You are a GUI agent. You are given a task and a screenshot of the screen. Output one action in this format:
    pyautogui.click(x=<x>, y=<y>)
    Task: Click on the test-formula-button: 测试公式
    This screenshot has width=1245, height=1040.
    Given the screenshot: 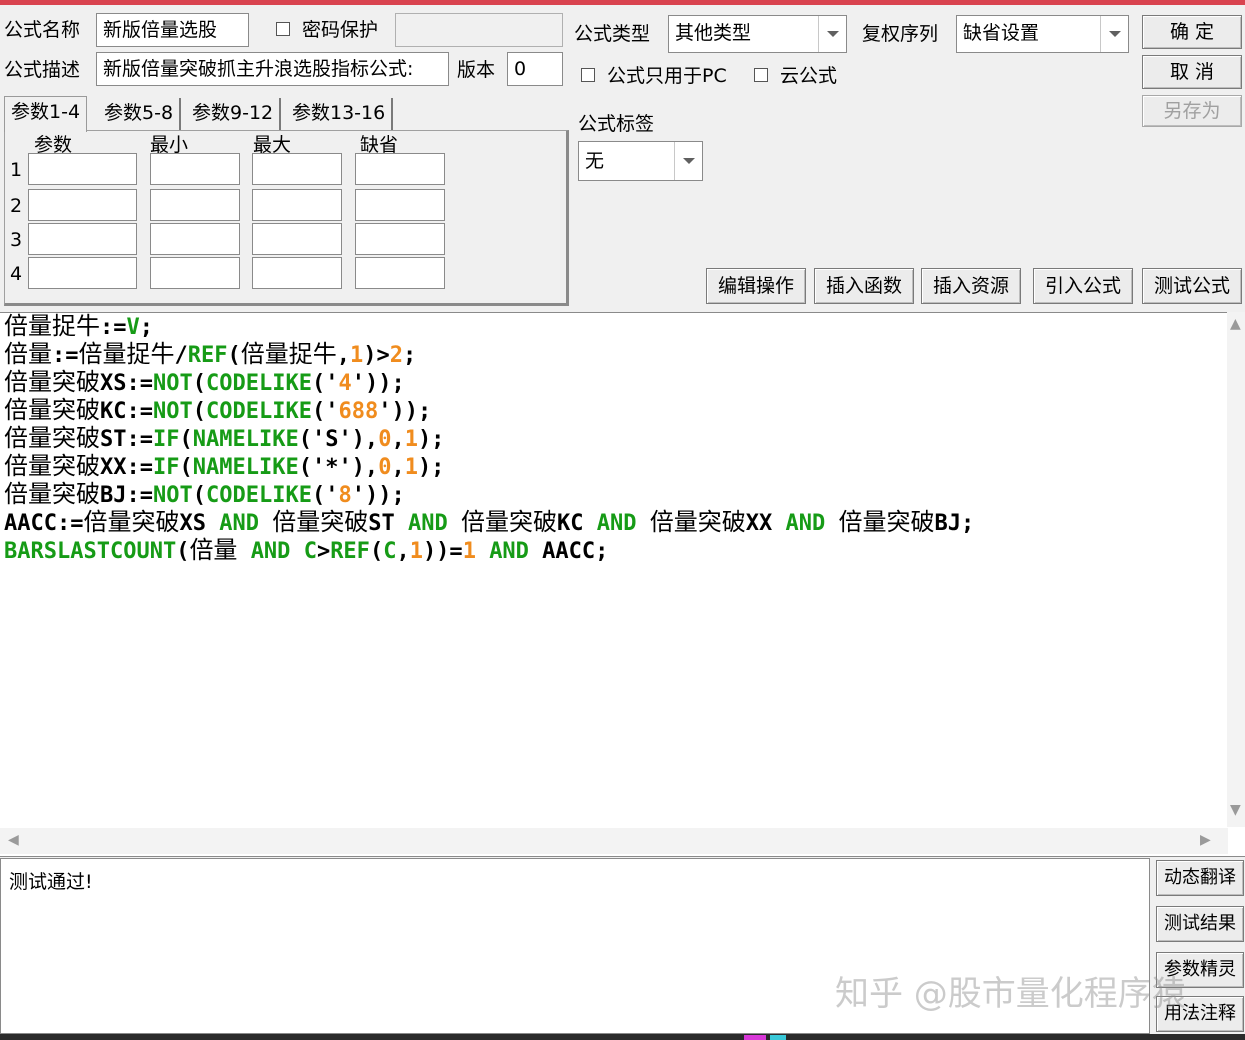 What is the action you would take?
    pyautogui.click(x=1192, y=286)
    